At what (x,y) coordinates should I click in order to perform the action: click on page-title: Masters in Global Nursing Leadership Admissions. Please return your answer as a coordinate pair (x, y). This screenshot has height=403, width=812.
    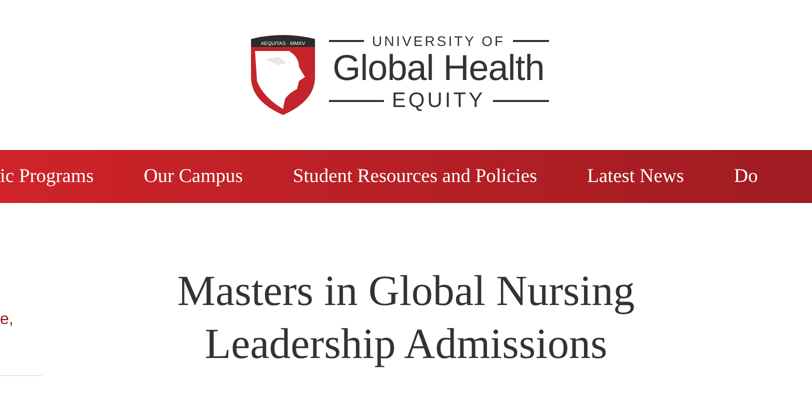
    Looking at the image, I should click on (406, 318).